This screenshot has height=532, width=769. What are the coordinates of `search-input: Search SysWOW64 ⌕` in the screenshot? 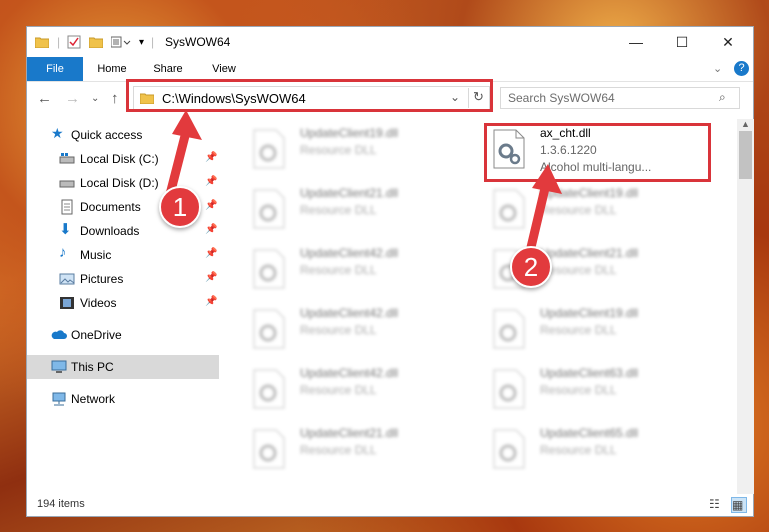 It's located at (620, 98).